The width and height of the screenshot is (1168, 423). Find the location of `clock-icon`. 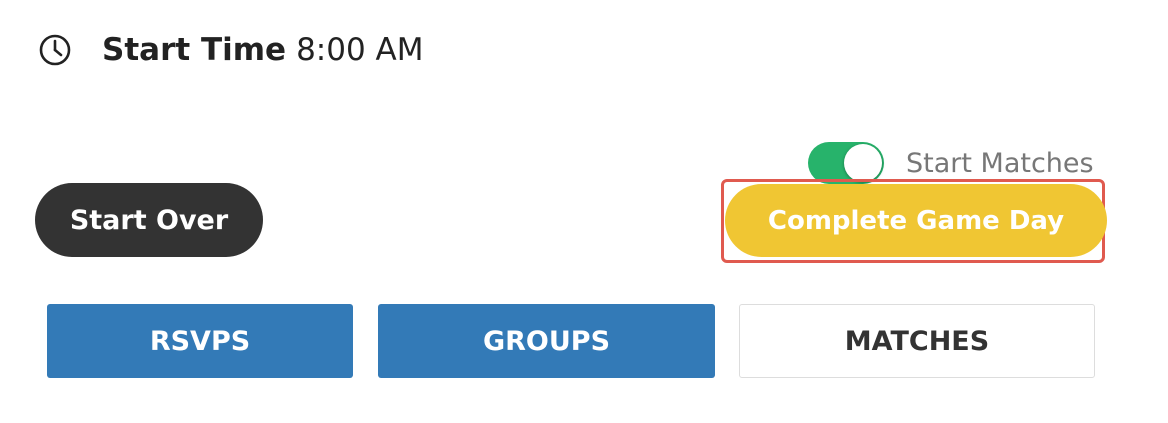

clock-icon is located at coordinates (55, 50).